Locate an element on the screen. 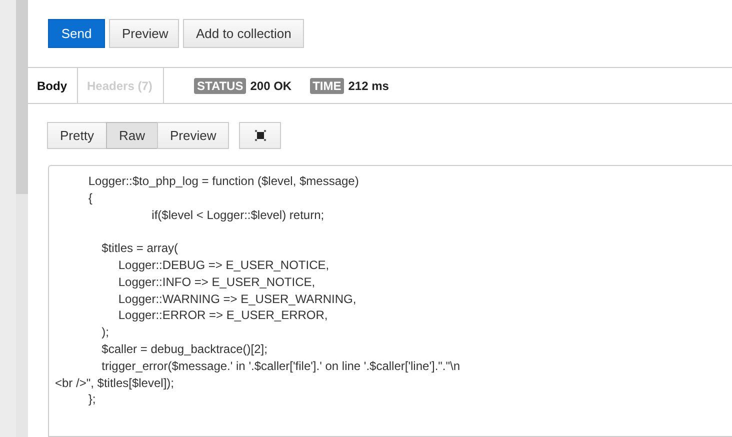  code-line: <br />", $titles[$level]); is located at coordinates (115, 383).